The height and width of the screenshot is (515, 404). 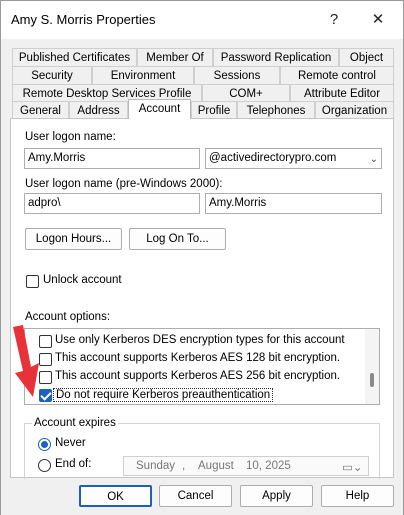 What do you see at coordinates (44, 465) in the screenshot?
I see `end-of-radio` at bounding box center [44, 465].